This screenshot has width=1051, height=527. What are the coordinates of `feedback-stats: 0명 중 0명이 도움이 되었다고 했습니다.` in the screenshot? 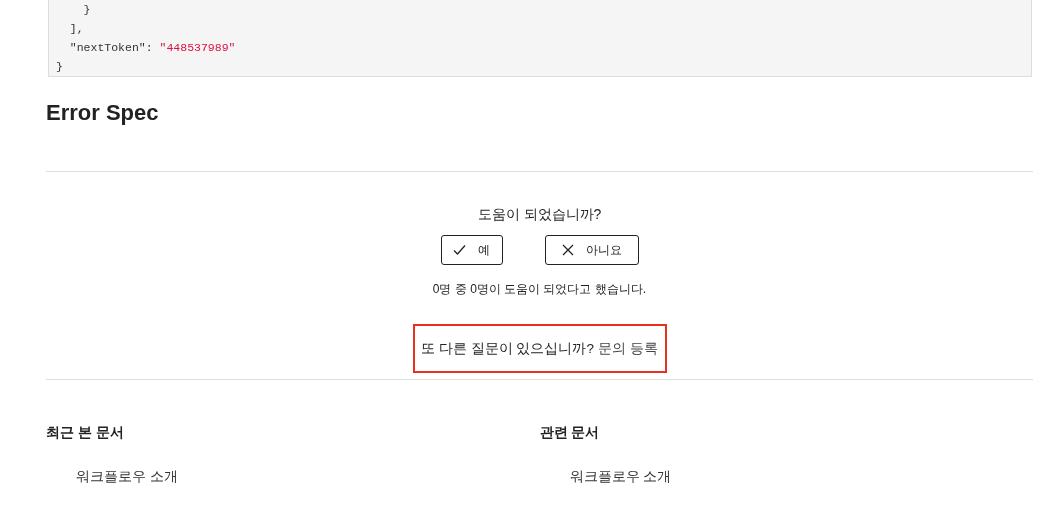 It's located at (539, 289).